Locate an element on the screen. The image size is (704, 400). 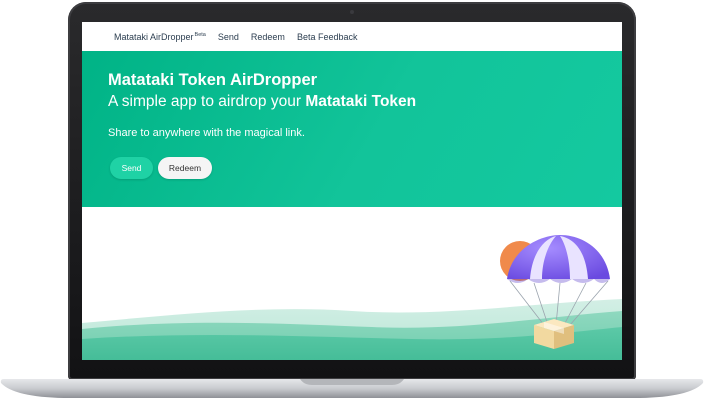
trackpad-notch is located at coordinates (352, 382).